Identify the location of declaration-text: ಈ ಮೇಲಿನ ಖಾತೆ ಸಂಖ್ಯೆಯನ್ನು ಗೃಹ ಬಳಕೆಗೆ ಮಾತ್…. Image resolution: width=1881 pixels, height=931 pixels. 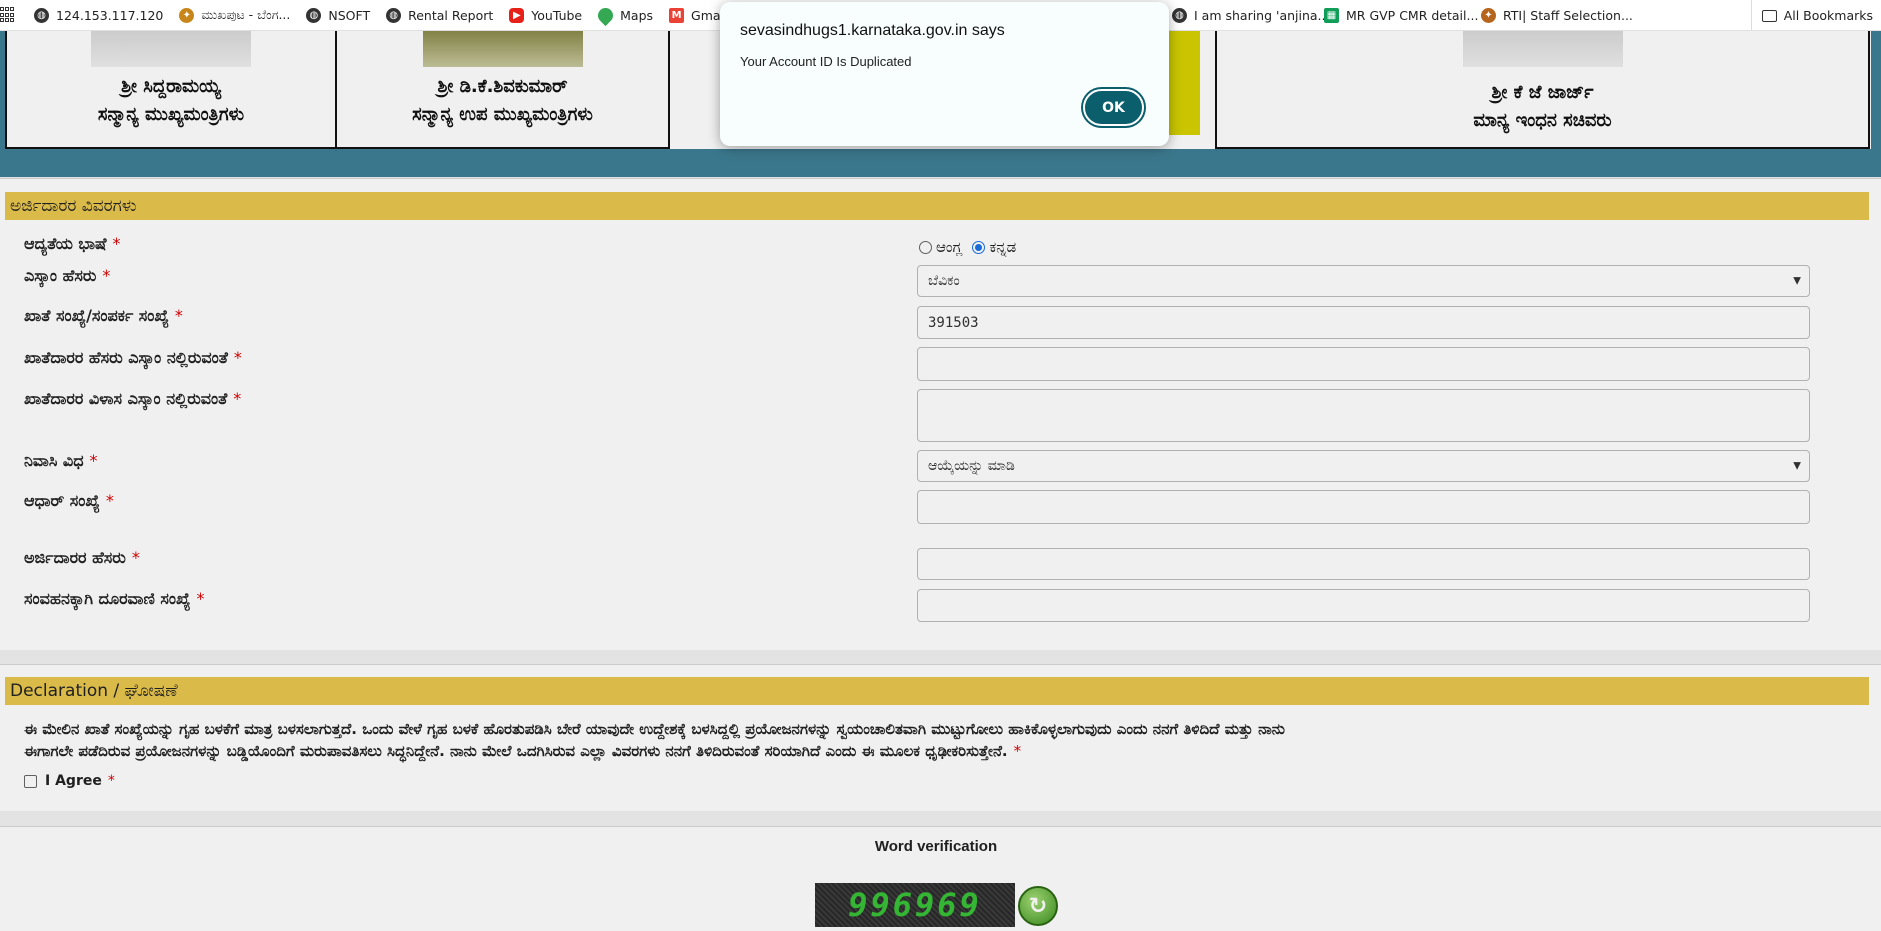
(654, 740).